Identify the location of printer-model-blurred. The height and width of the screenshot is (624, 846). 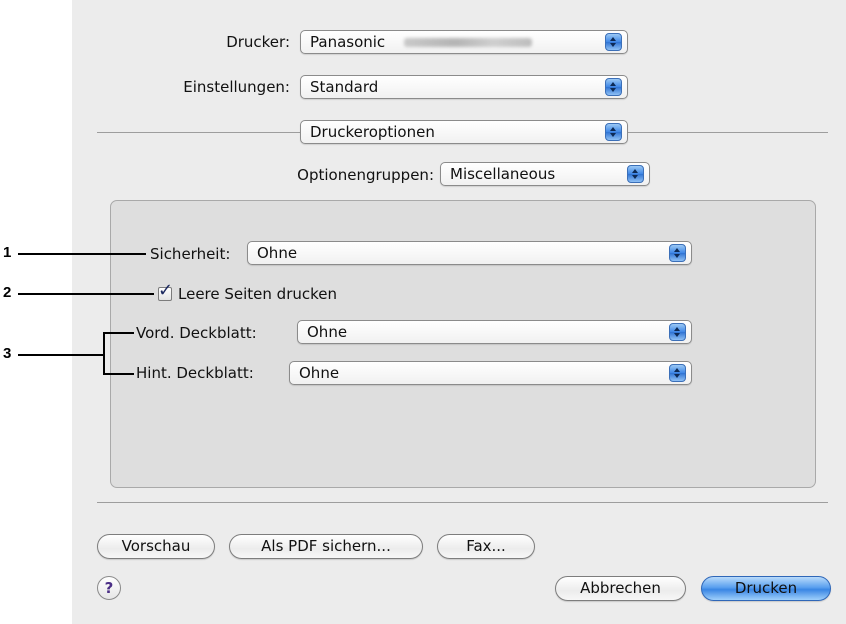
(468, 42).